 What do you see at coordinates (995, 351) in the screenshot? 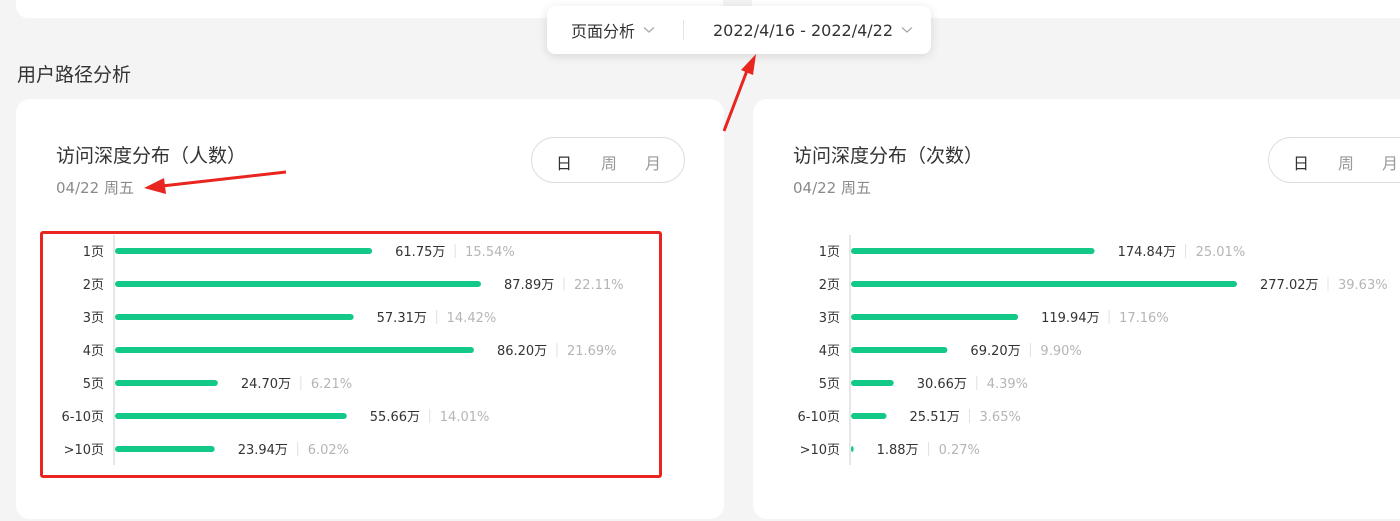
I see `value-label: 69.20万` at bounding box center [995, 351].